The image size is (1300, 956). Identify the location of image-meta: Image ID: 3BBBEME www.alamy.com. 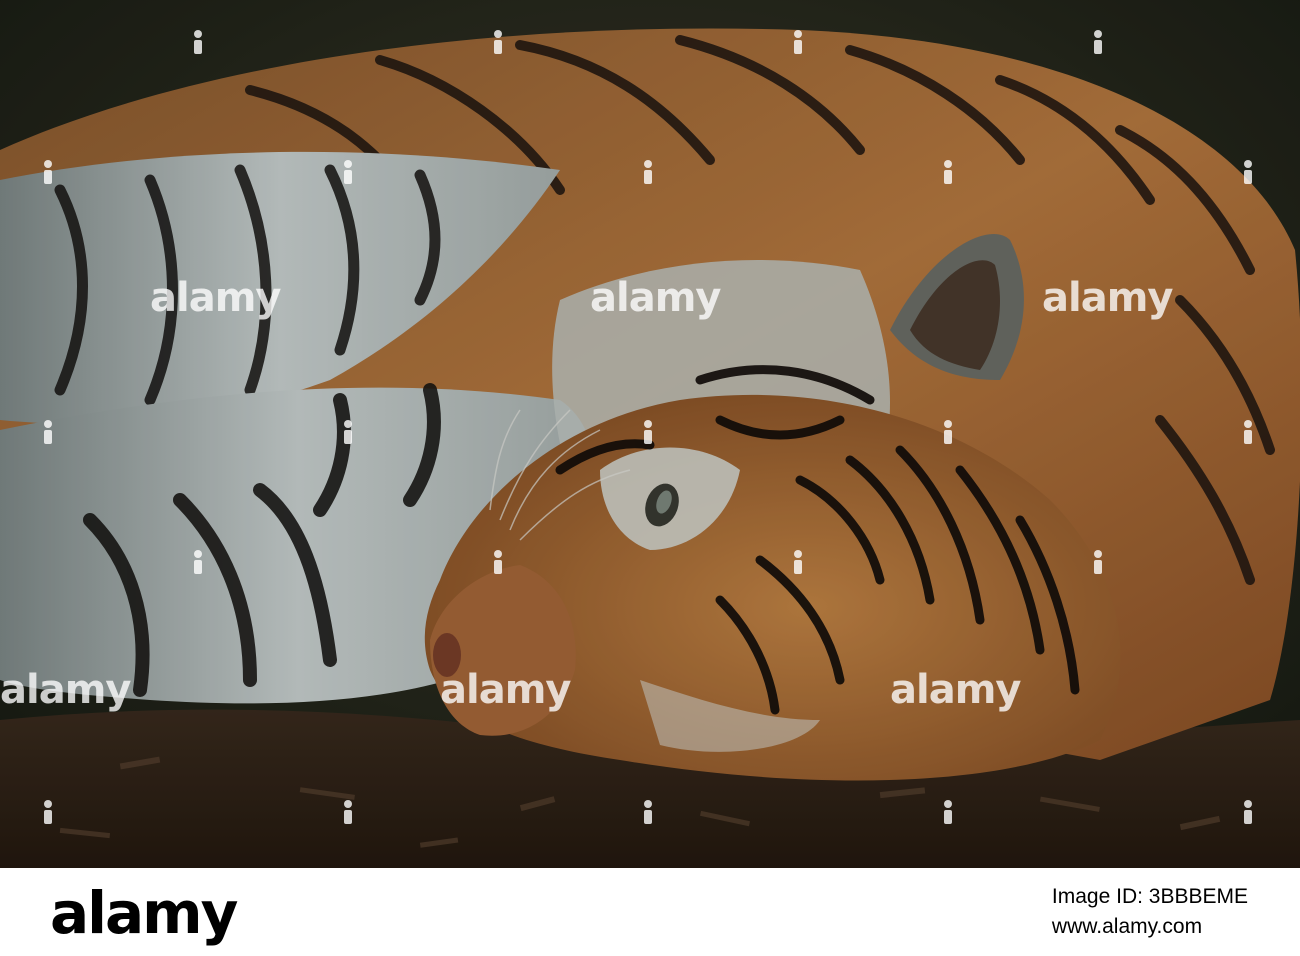
(1150, 912).